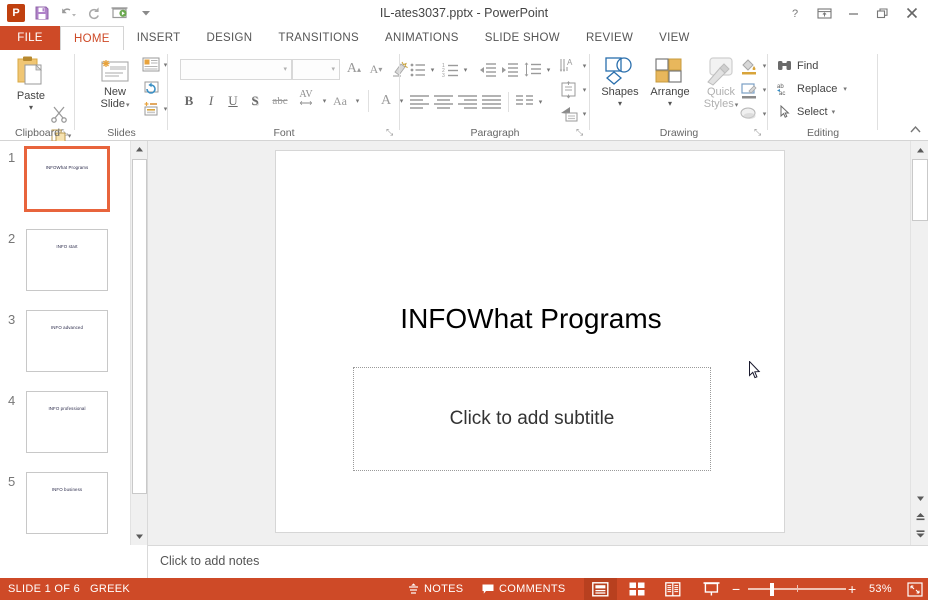  Describe the element at coordinates (139, 149) in the screenshot. I see `thumbnail-scroll-up-button` at that location.